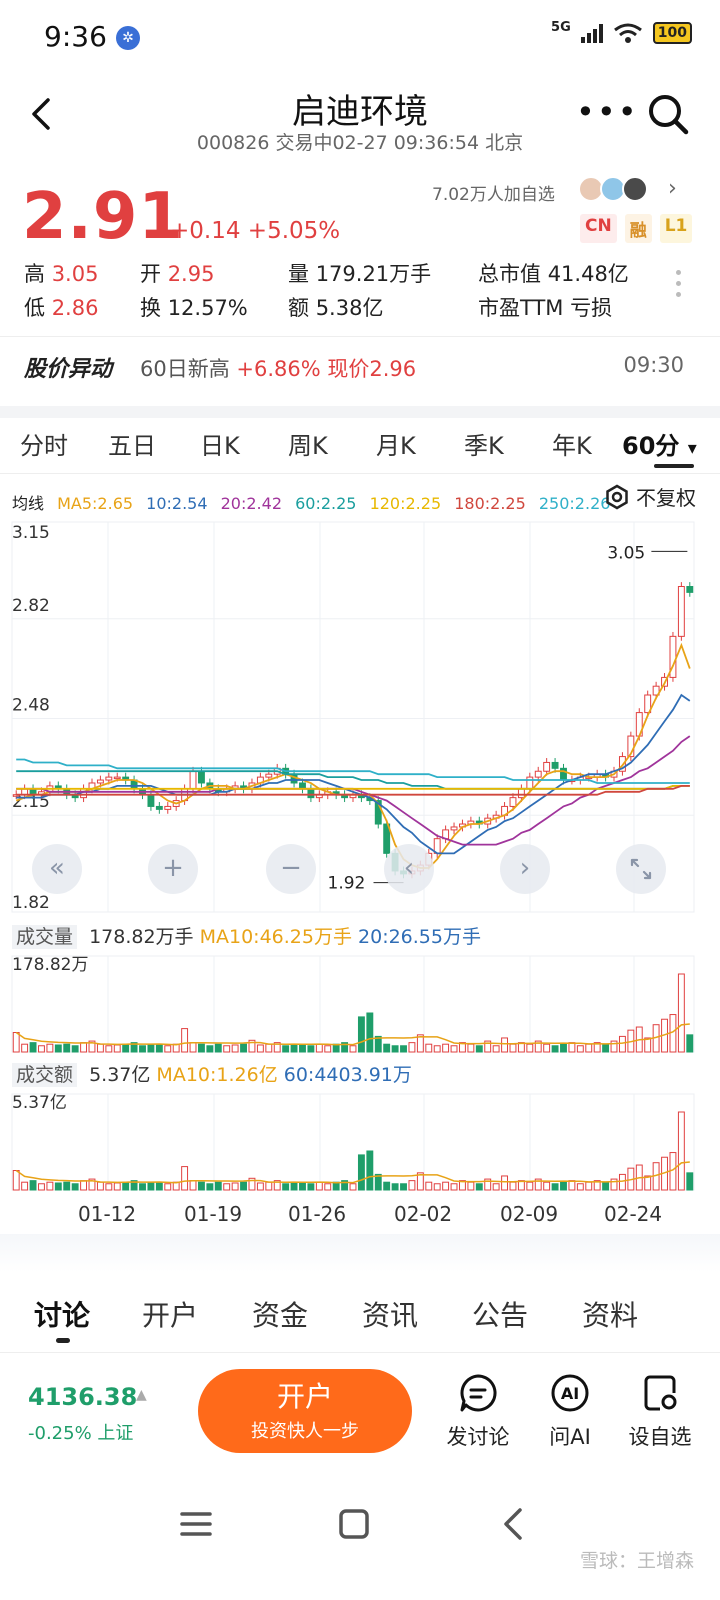  I want to click on home-icon, so click(354, 1524).